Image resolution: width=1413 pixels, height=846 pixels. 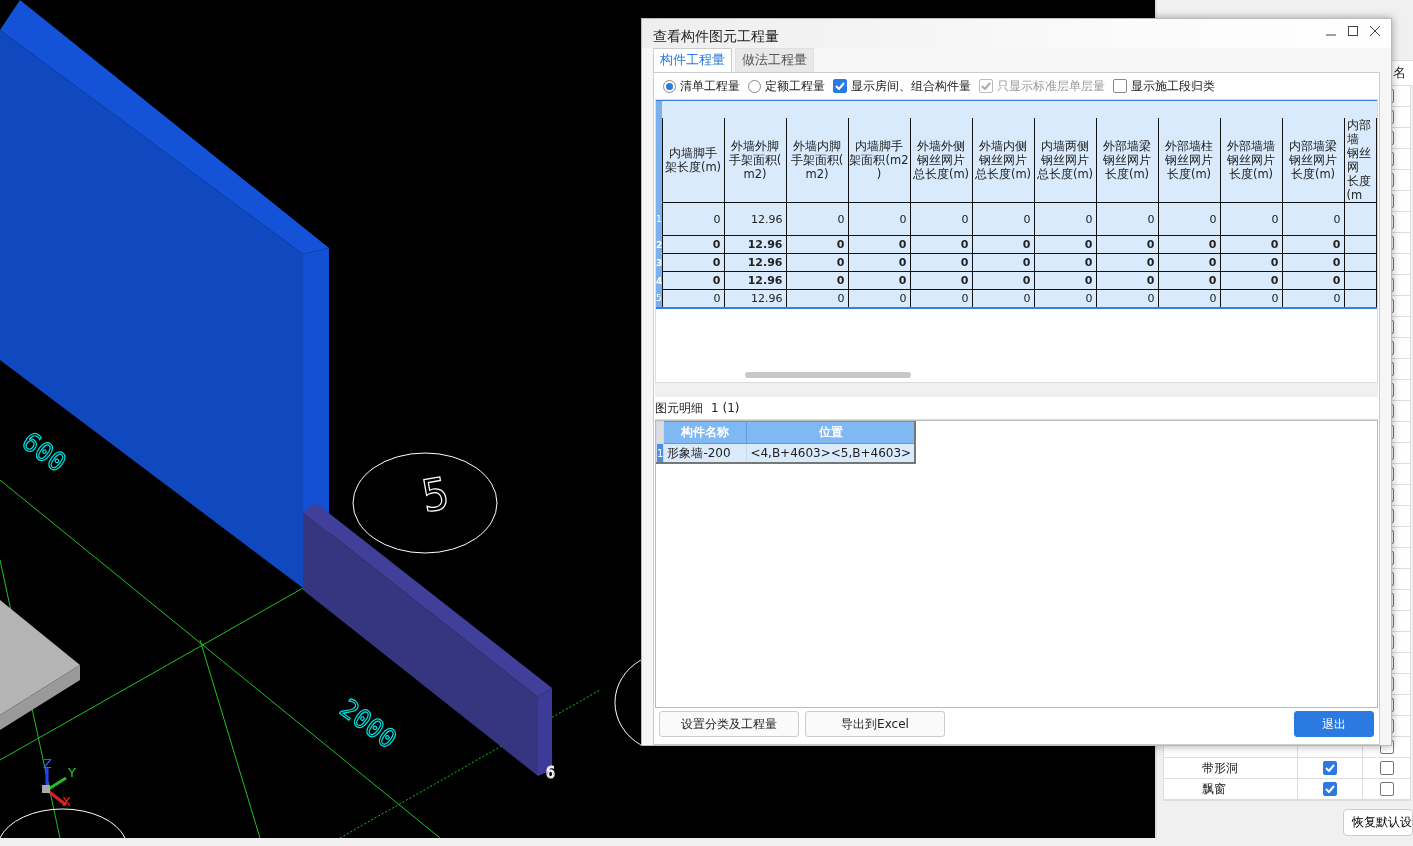 I want to click on reset-button: 恢复默认设, so click(x=1378, y=822).